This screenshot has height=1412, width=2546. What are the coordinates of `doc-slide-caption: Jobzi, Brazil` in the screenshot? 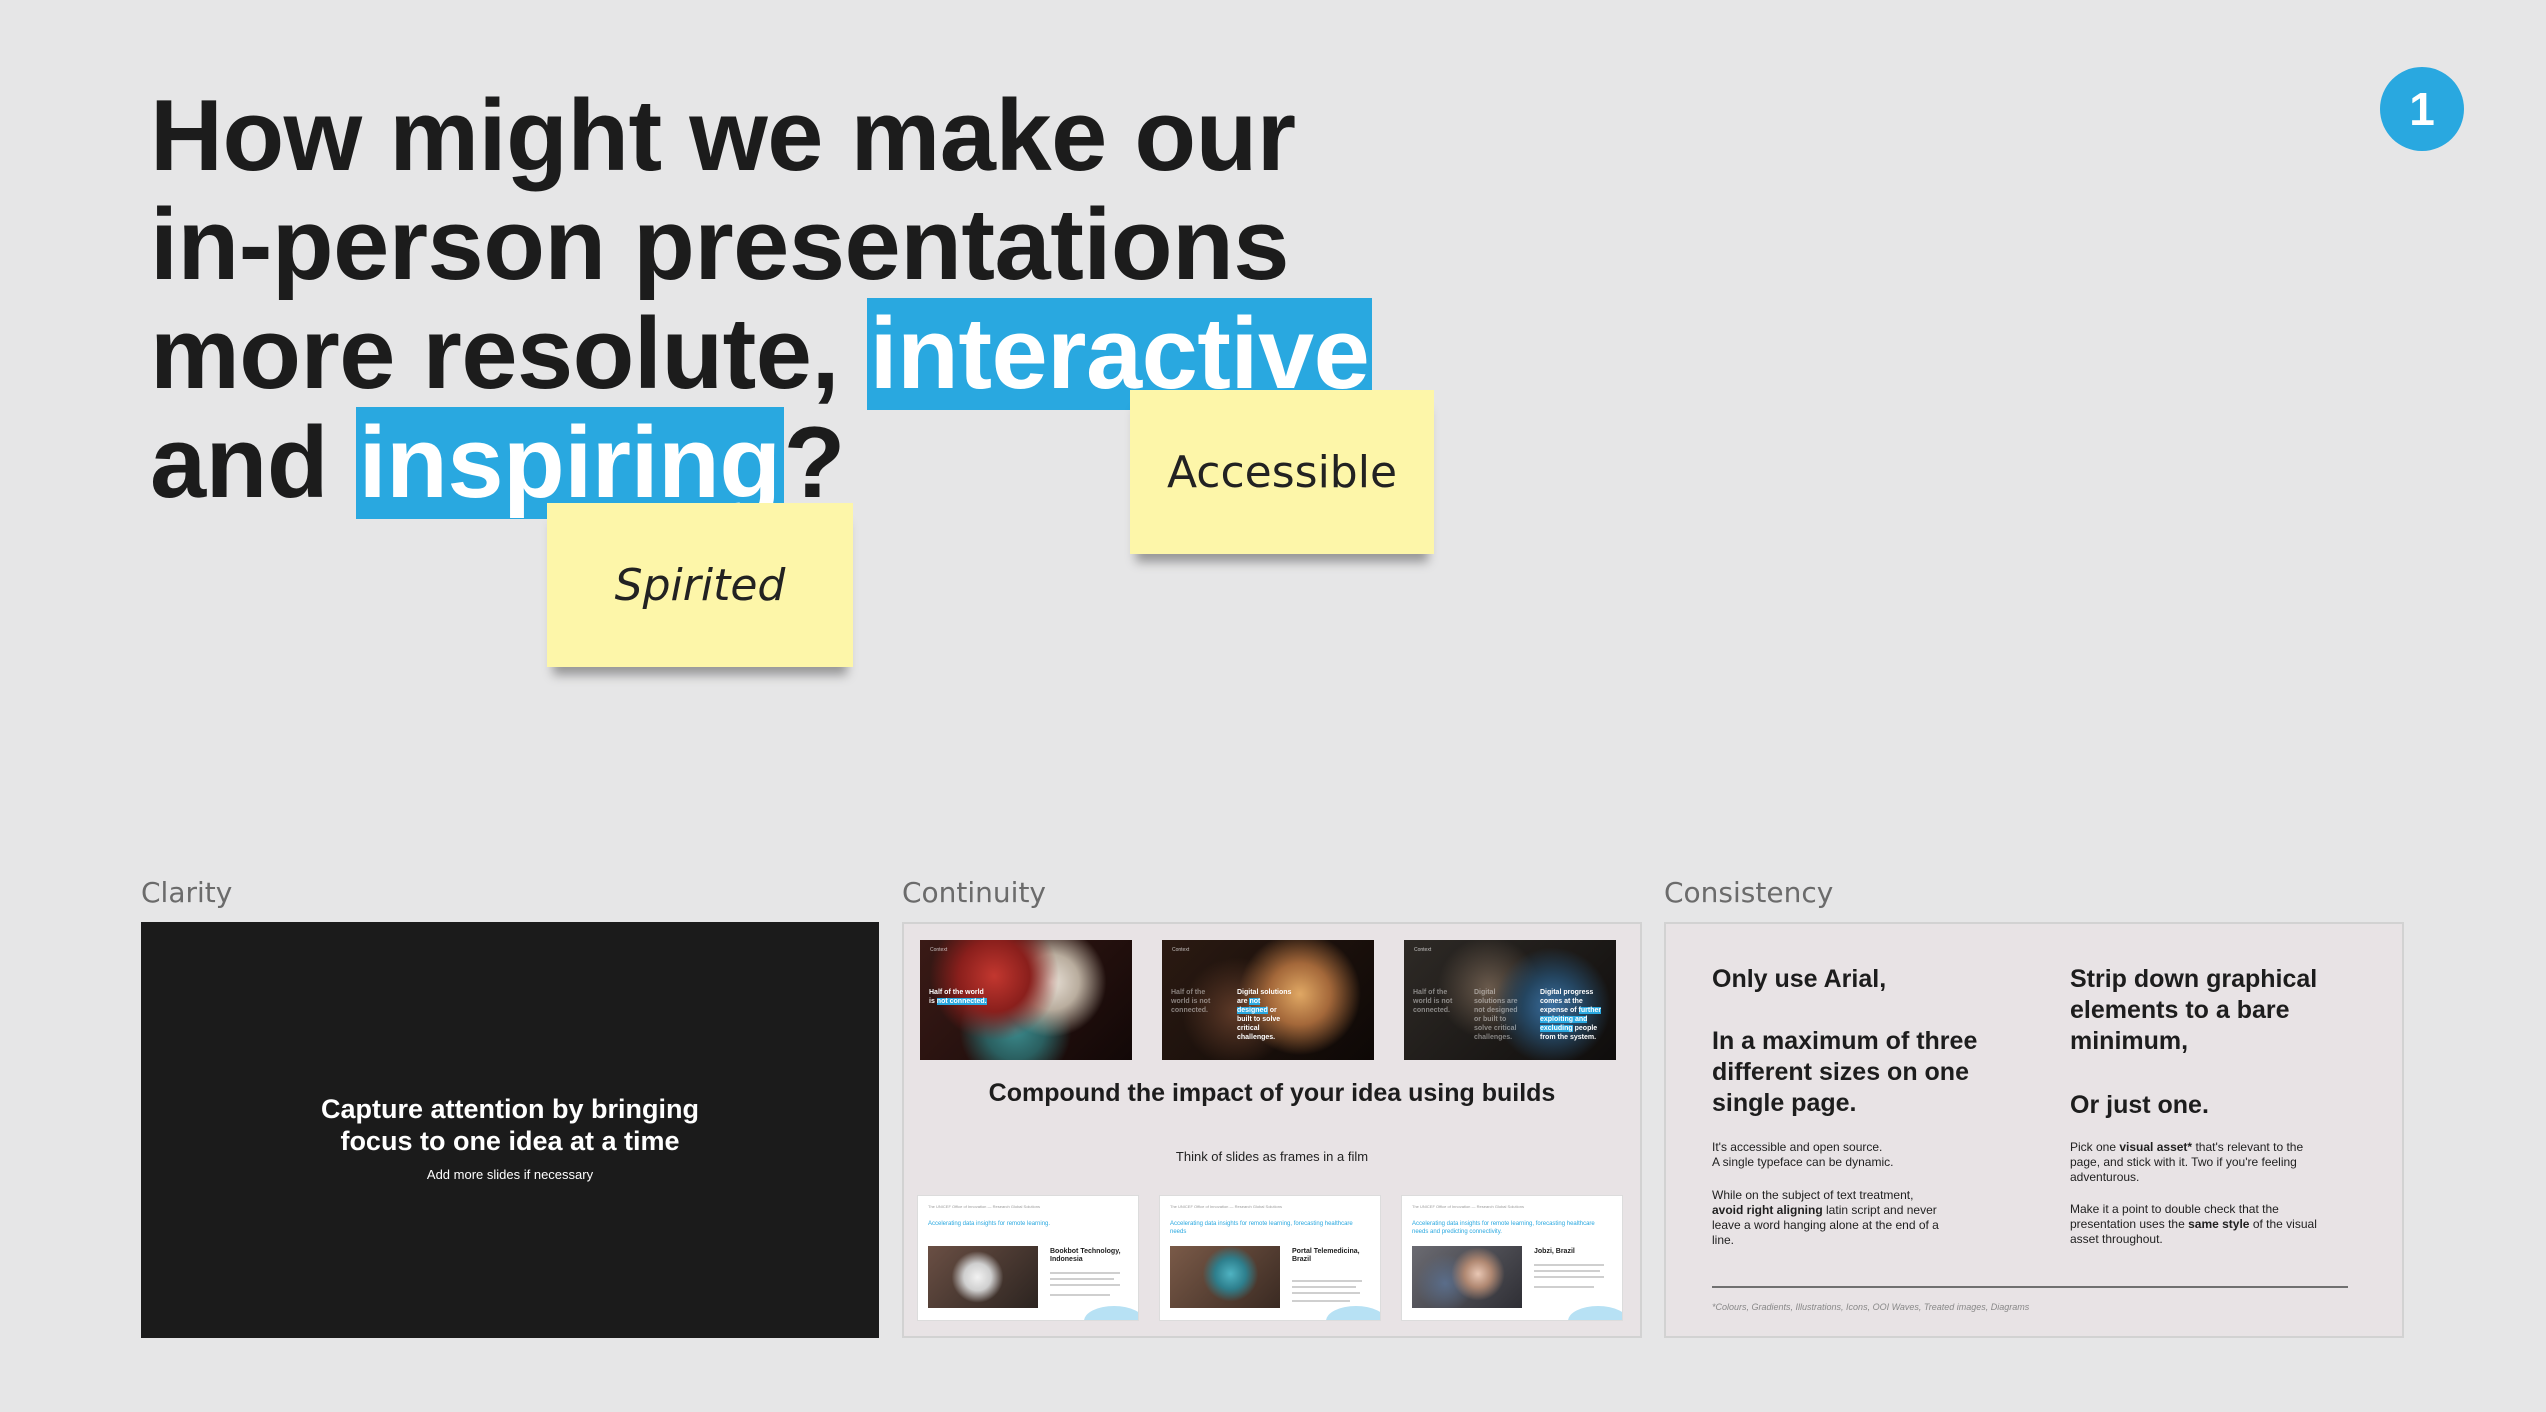 It's located at (1554, 1251).